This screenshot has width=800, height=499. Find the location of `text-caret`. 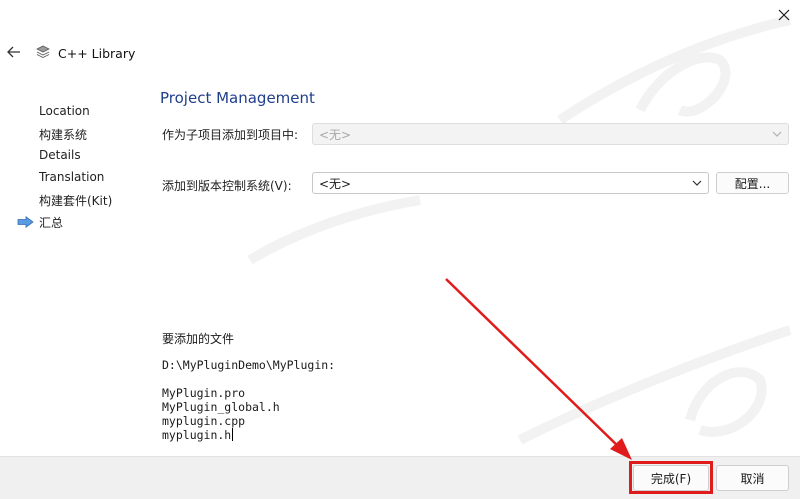

text-caret is located at coordinates (233, 434).